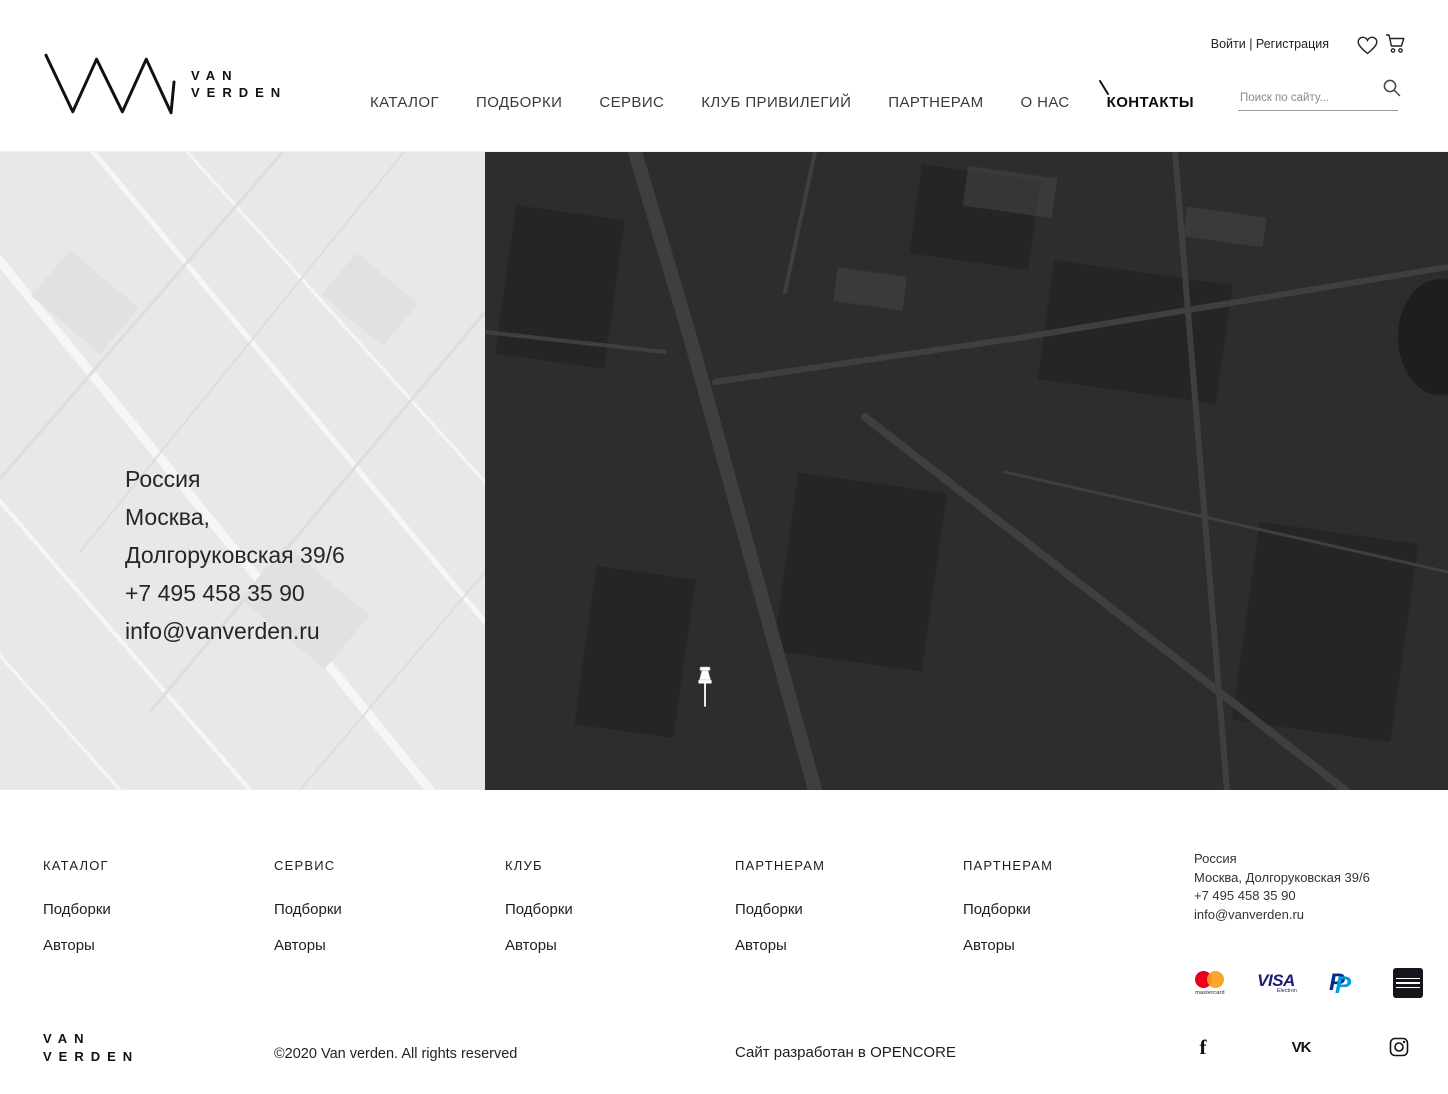 The image size is (1448, 1094). I want to click on search-icon, so click(1392, 88).